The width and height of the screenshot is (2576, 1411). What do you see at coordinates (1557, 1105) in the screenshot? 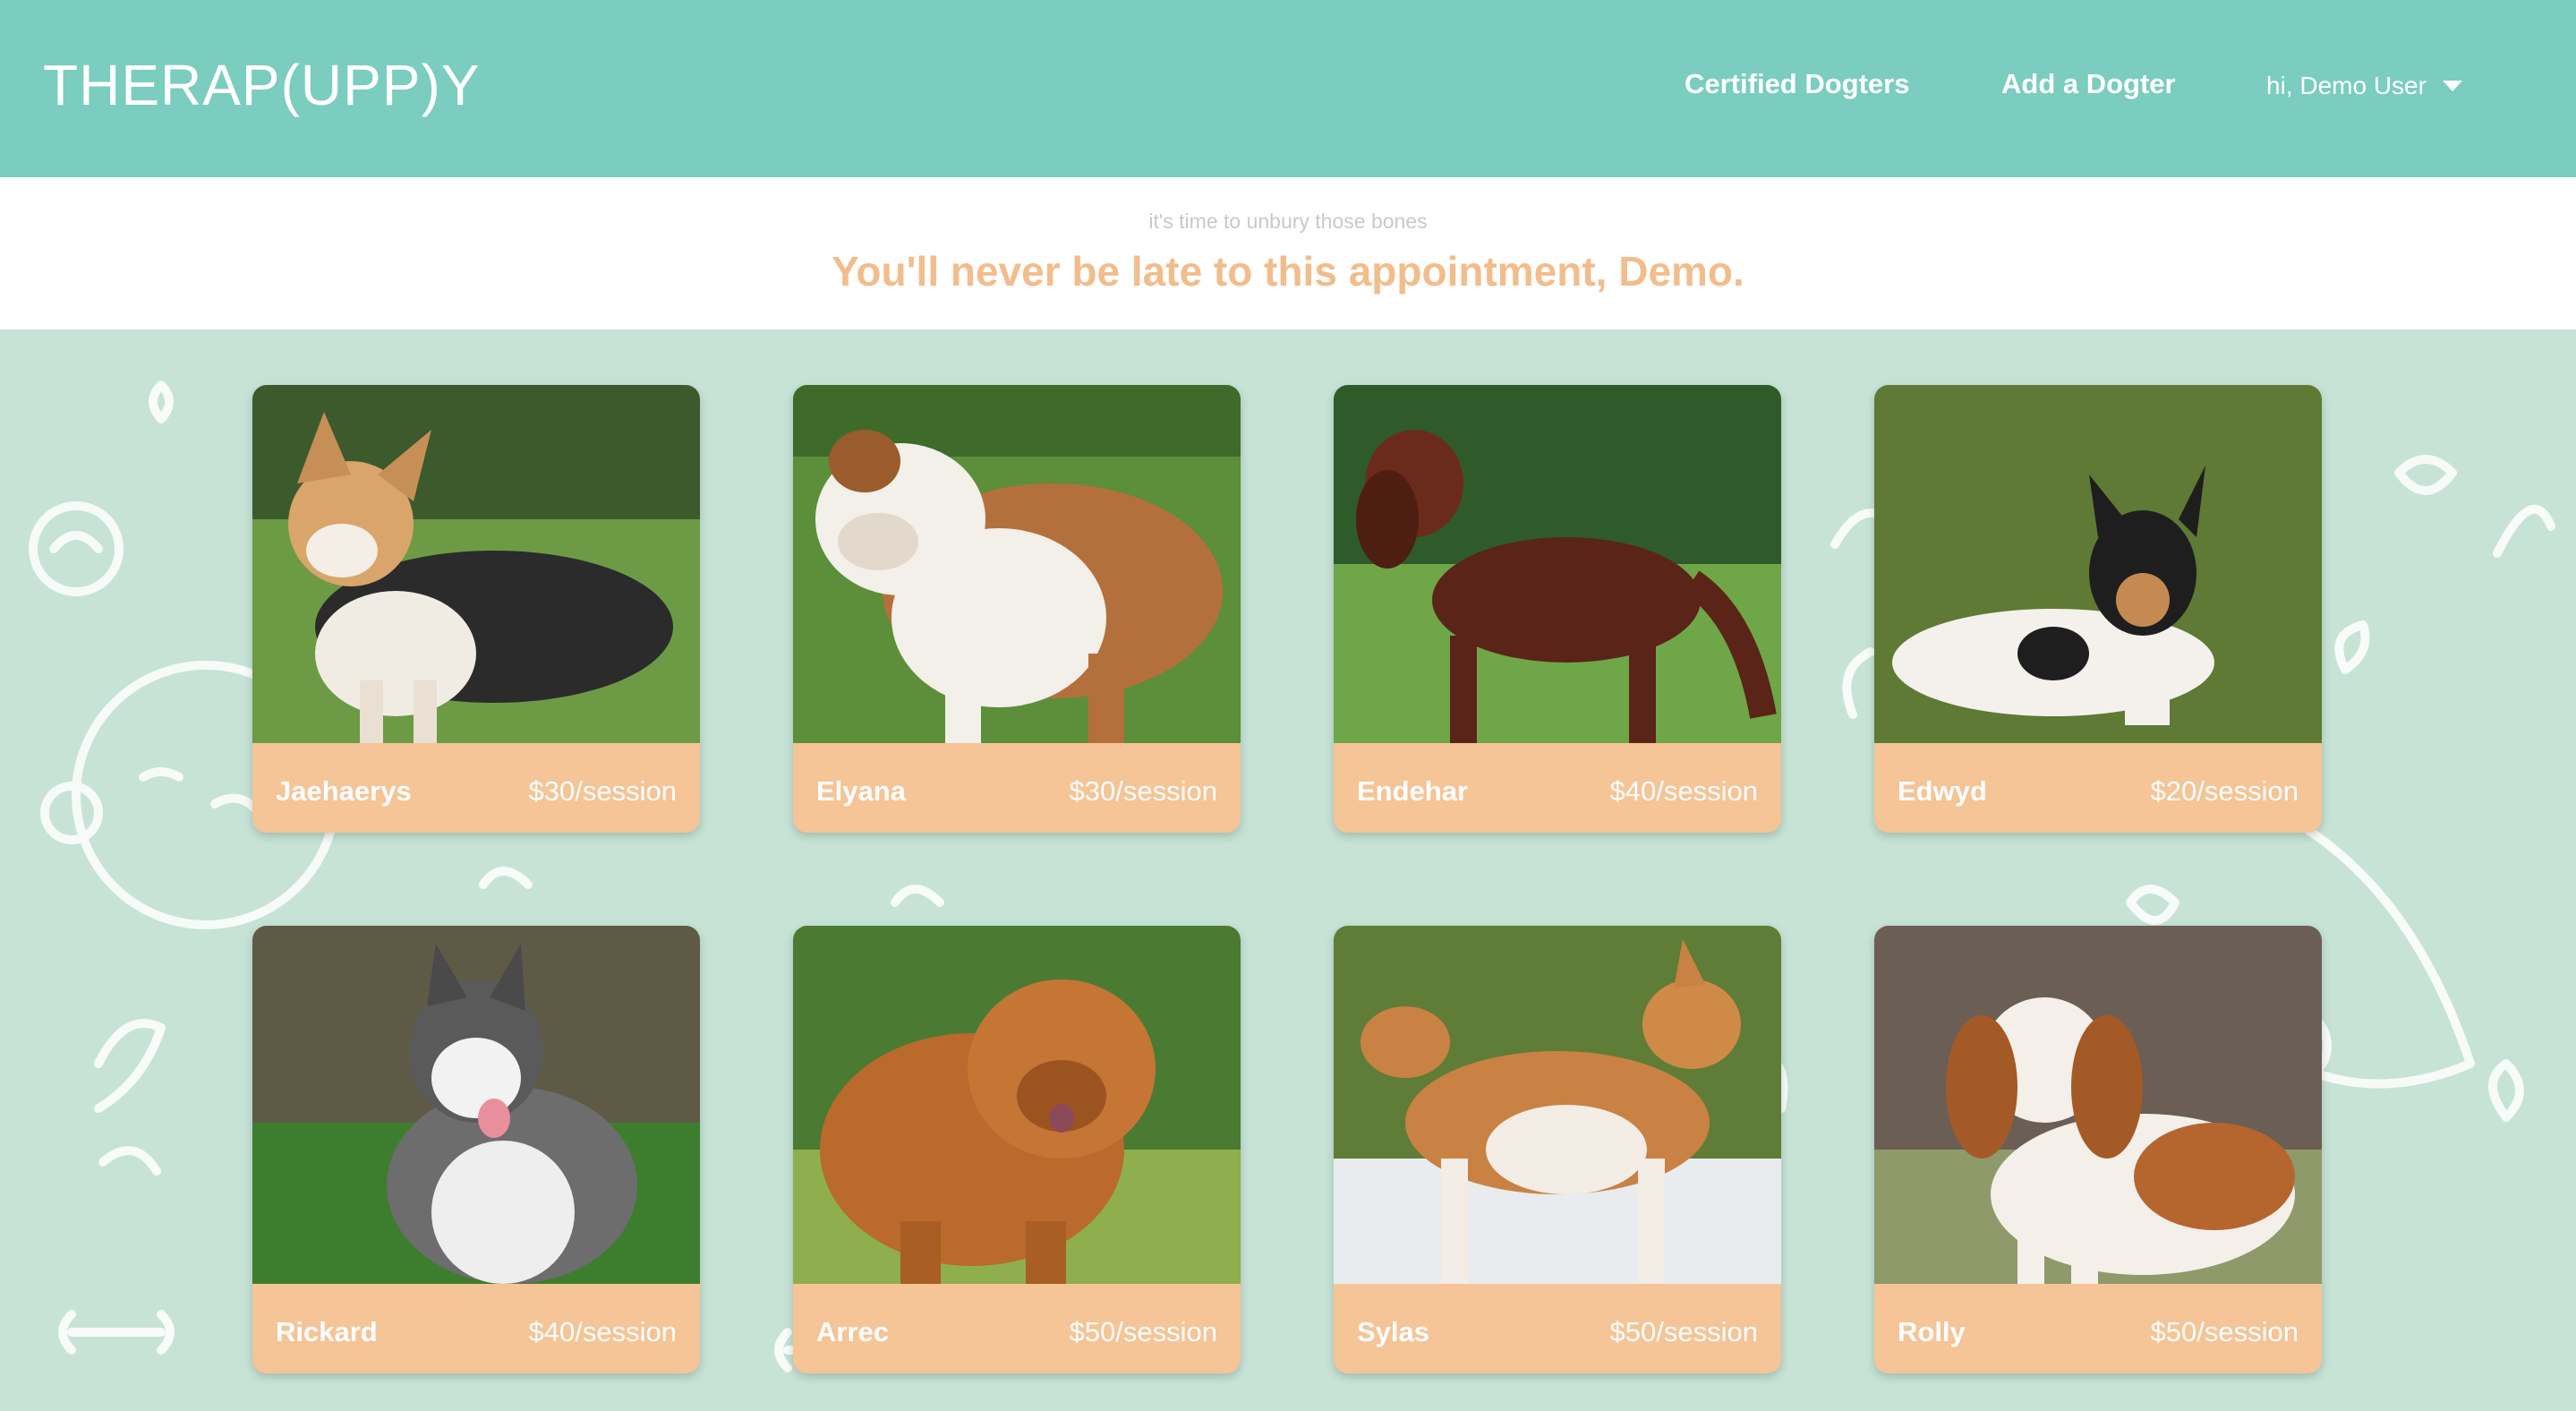
I see `akita-photo` at bounding box center [1557, 1105].